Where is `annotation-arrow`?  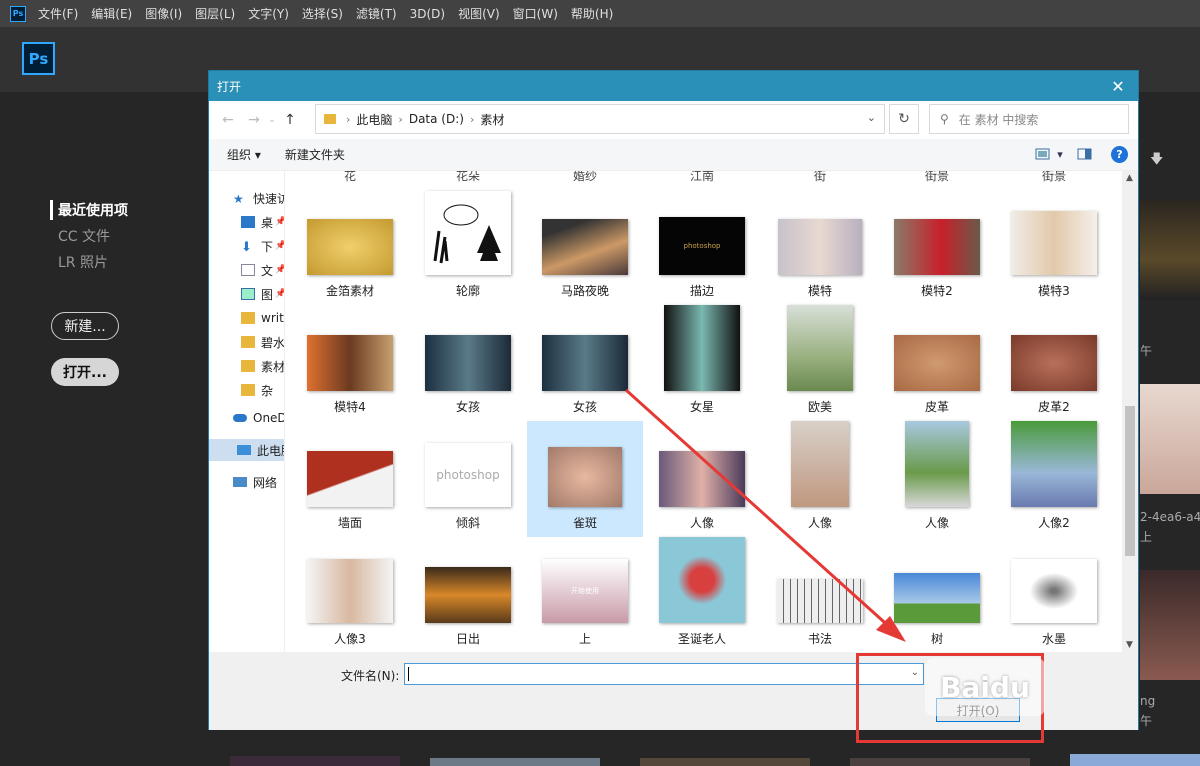
annotation-arrow is located at coordinates (765, 515).